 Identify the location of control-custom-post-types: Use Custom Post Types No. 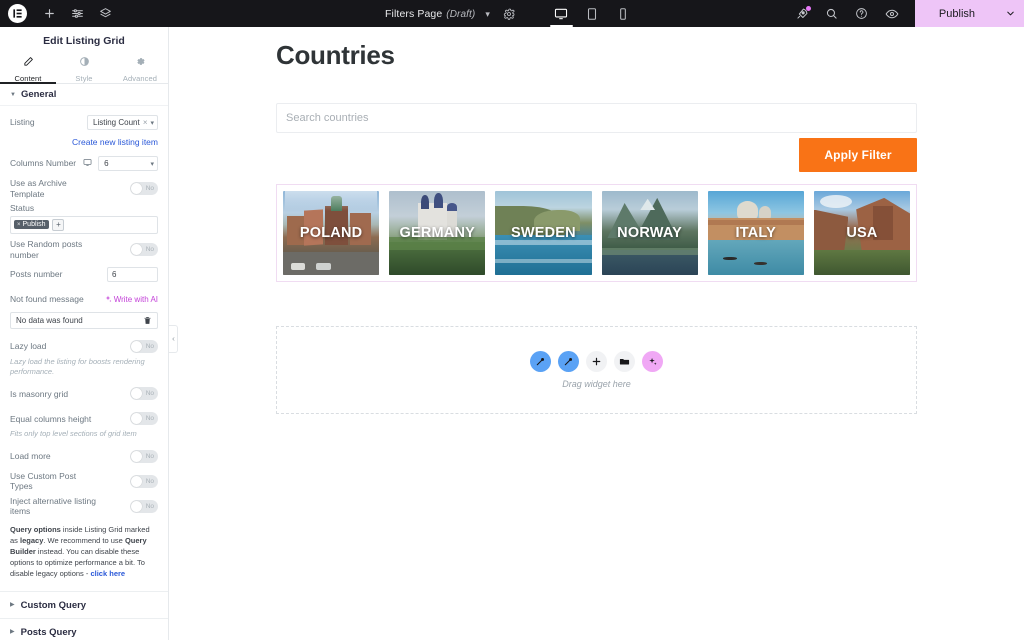
(84, 481).